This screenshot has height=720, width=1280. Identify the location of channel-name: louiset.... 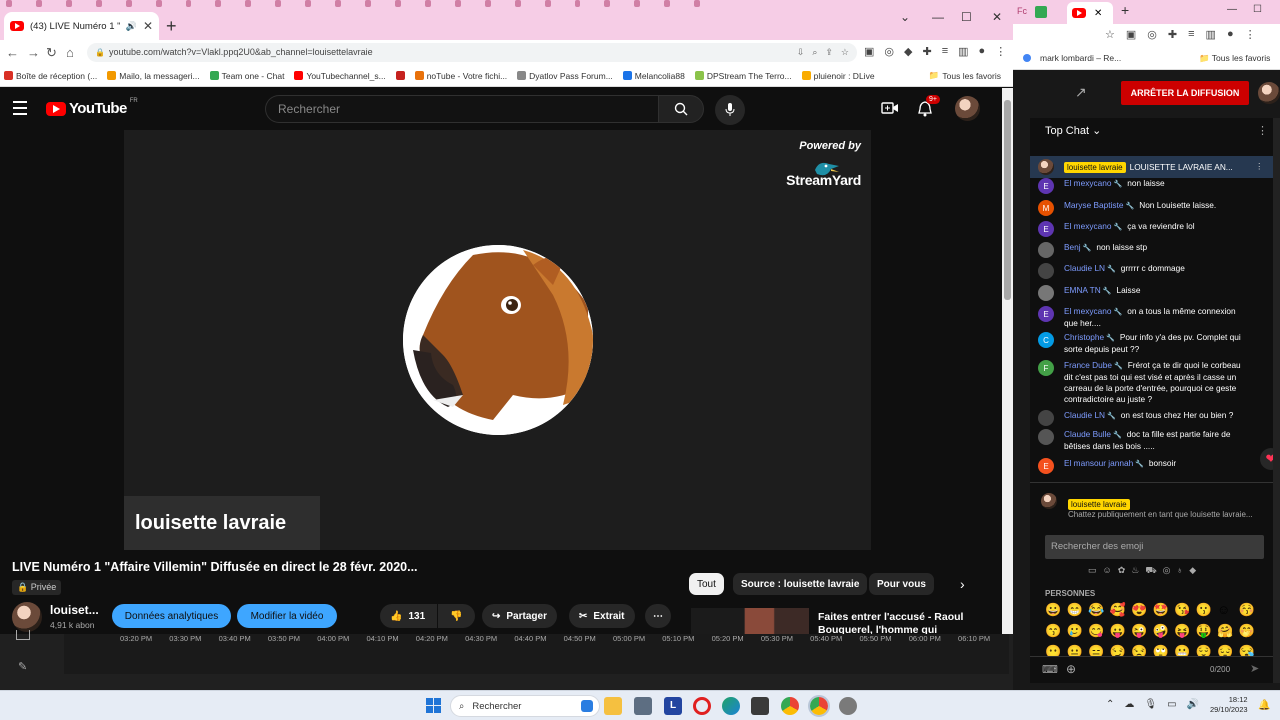
(74, 610).